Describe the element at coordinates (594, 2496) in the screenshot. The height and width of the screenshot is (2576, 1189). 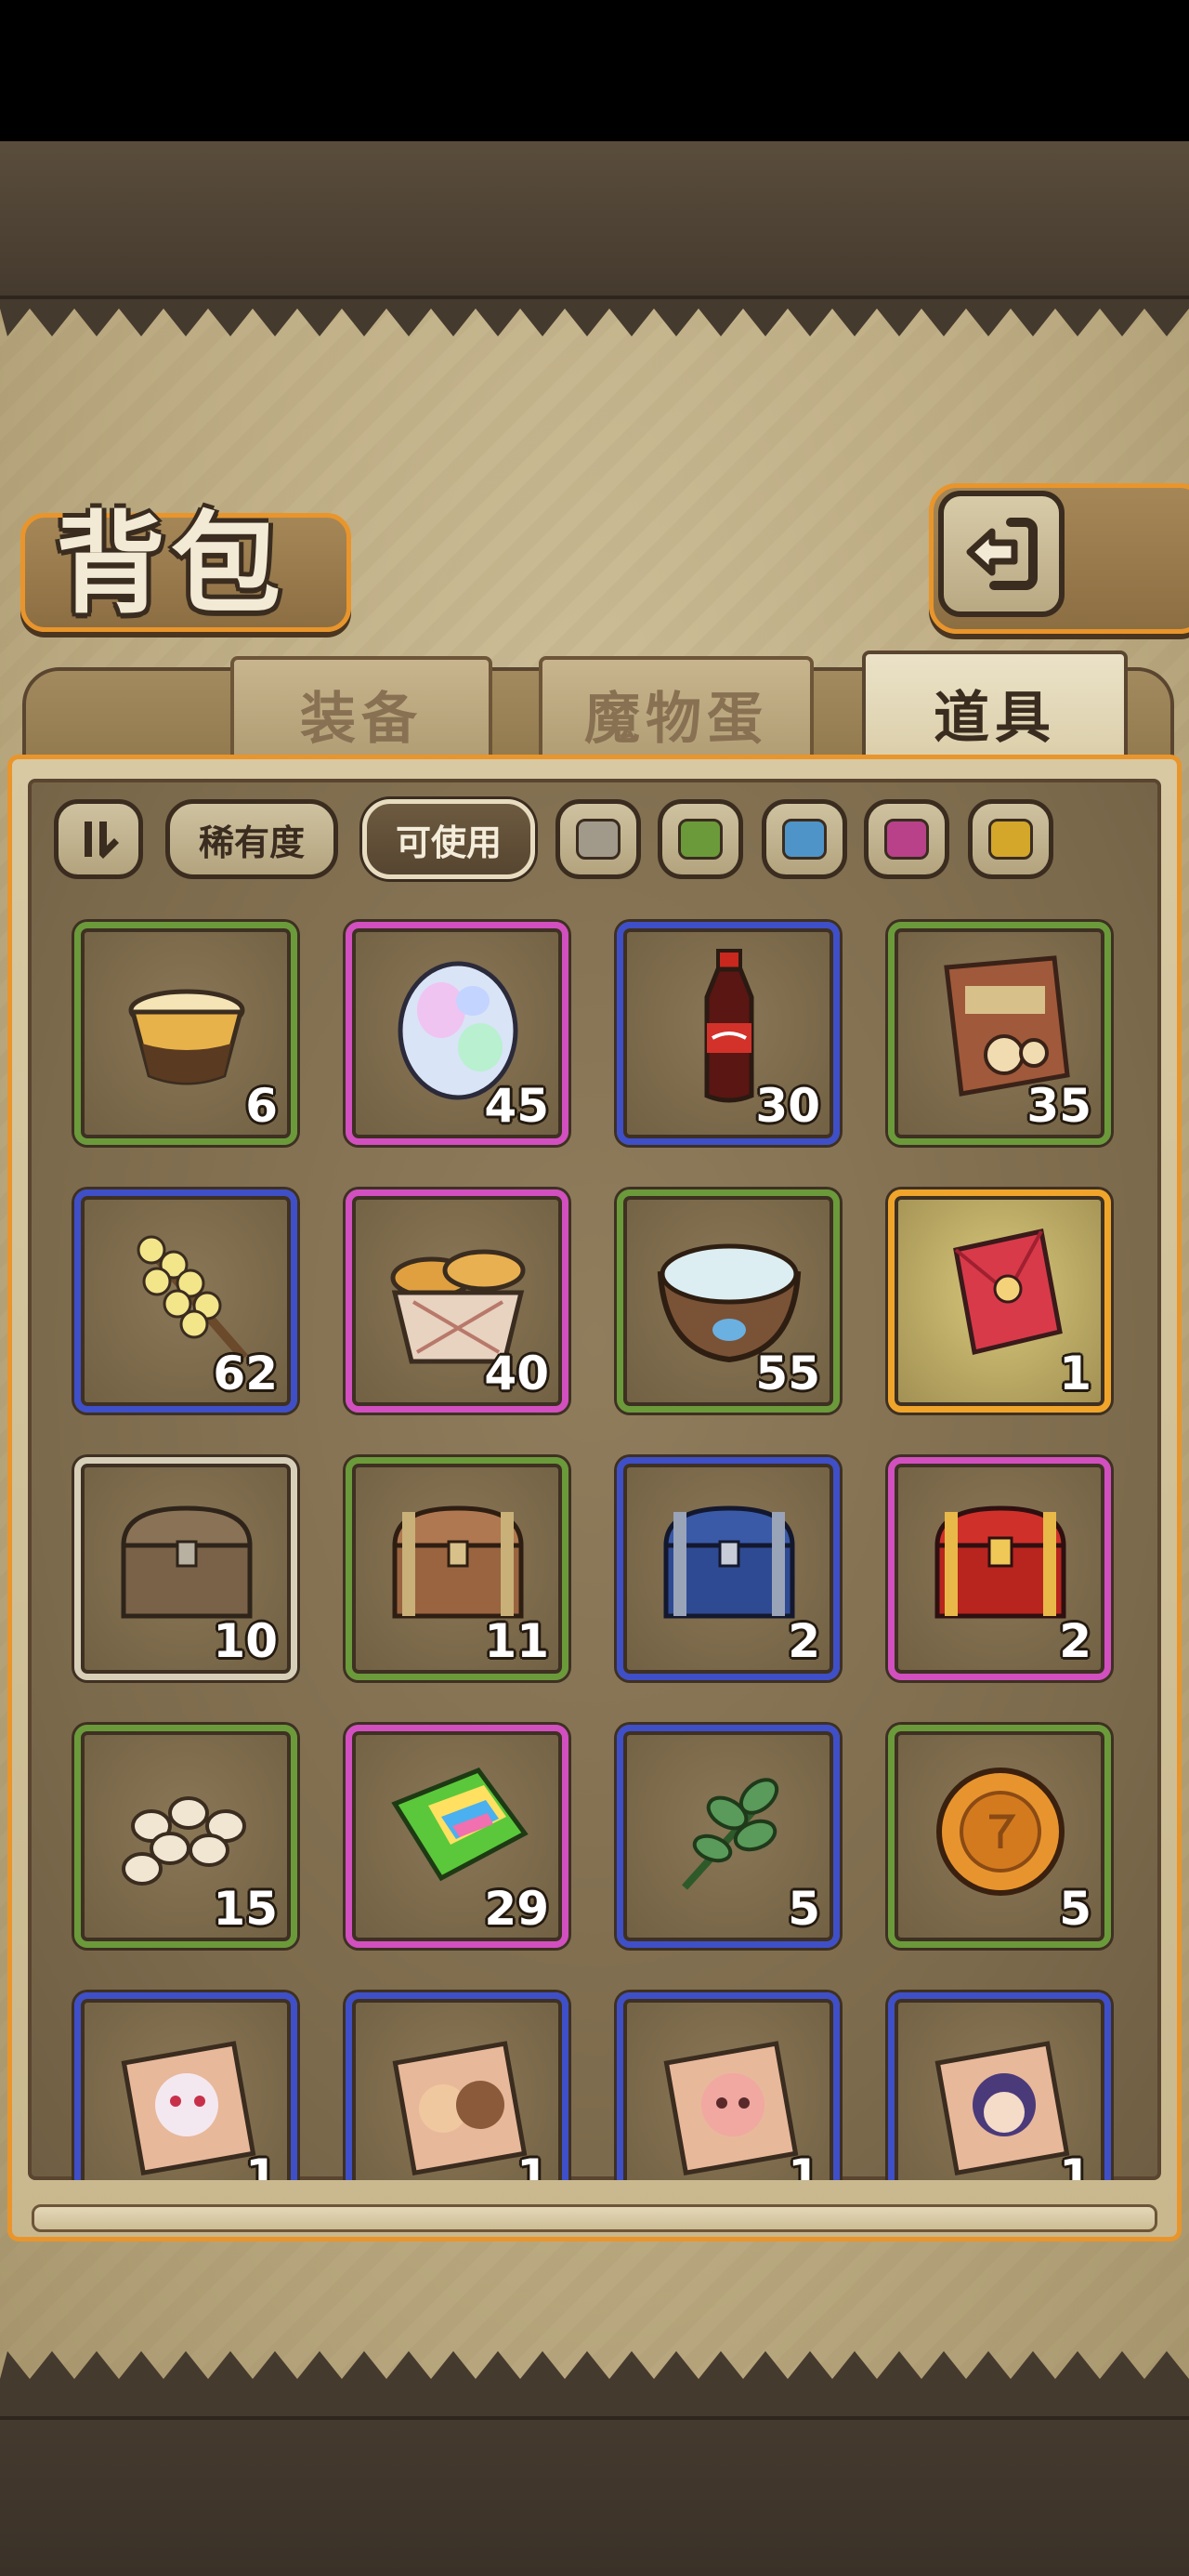
I see `map-band-bottom` at that location.